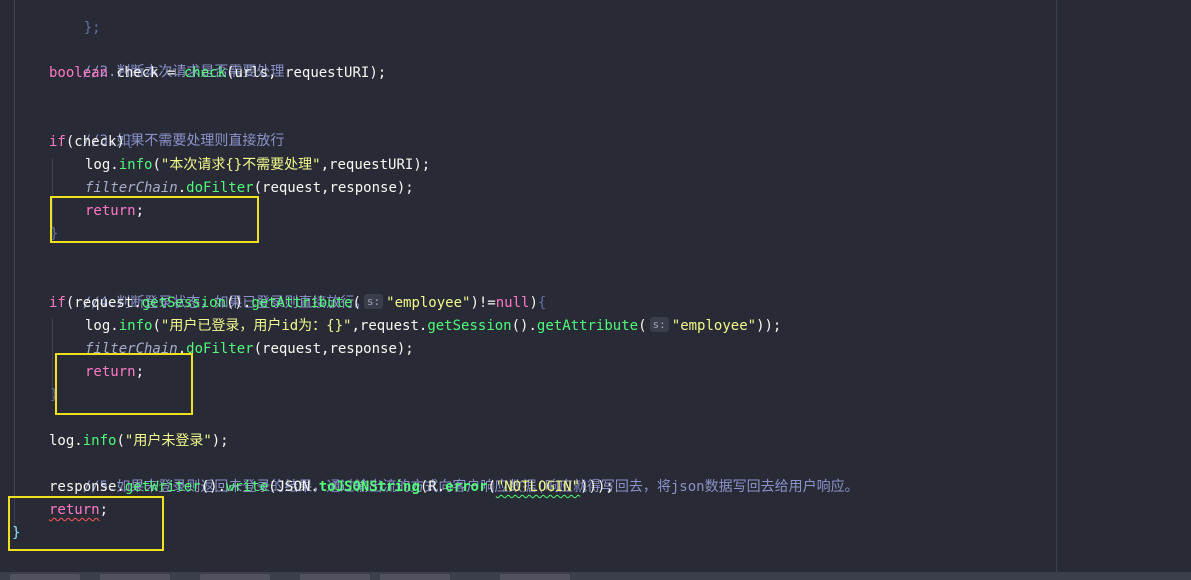 This screenshot has width=1191, height=580. What do you see at coordinates (533, 303) in the screenshot?
I see `code-token: )` at bounding box center [533, 303].